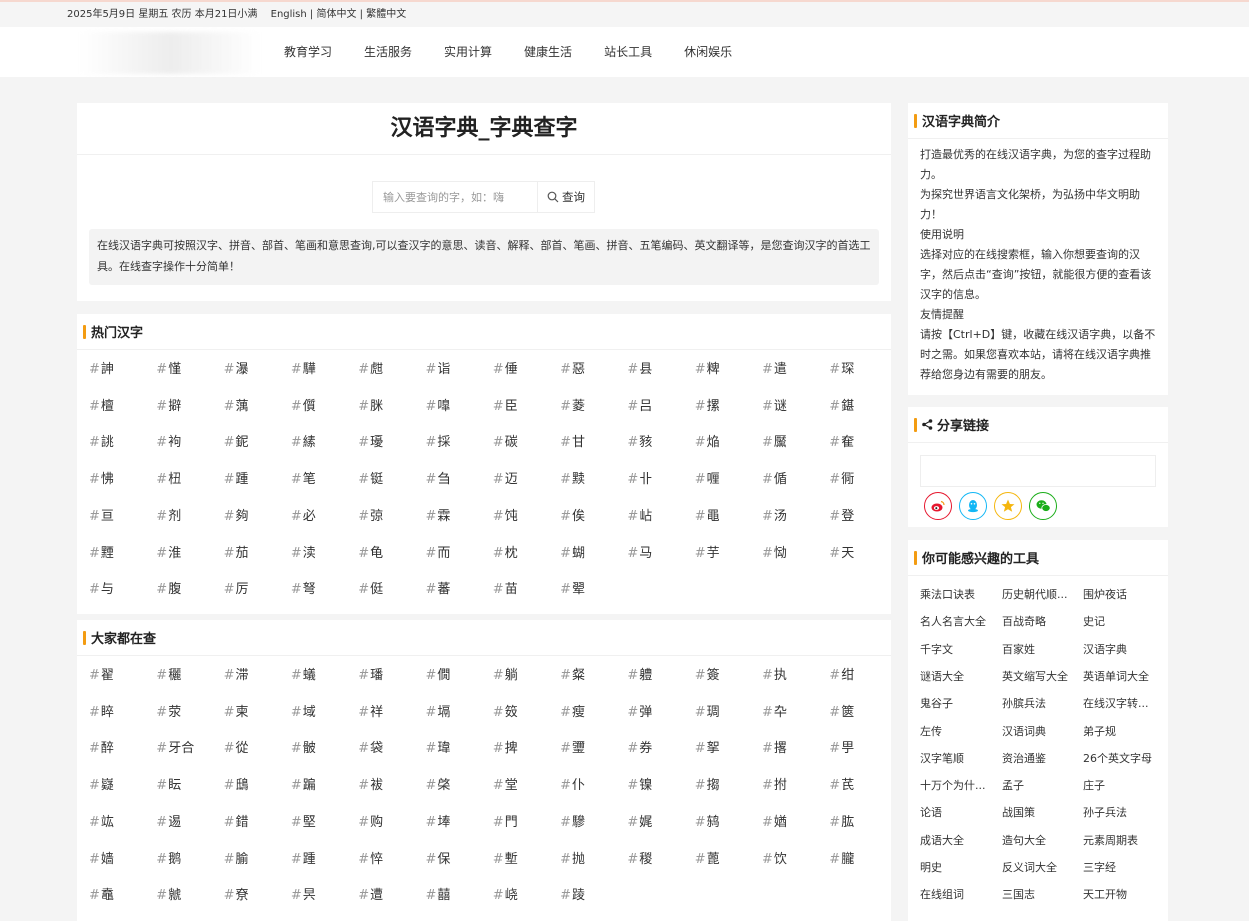 Image resolution: width=1249 pixels, height=921 pixels. What do you see at coordinates (707, 477) in the screenshot?
I see `character-link: #喱` at bounding box center [707, 477].